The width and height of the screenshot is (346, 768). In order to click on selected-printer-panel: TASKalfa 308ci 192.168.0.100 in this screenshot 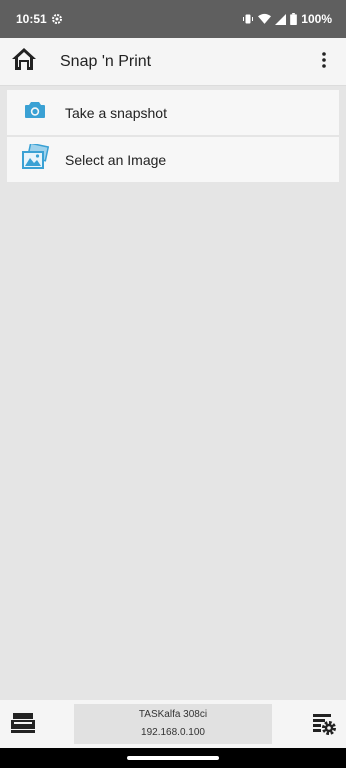, I will do `click(173, 724)`.